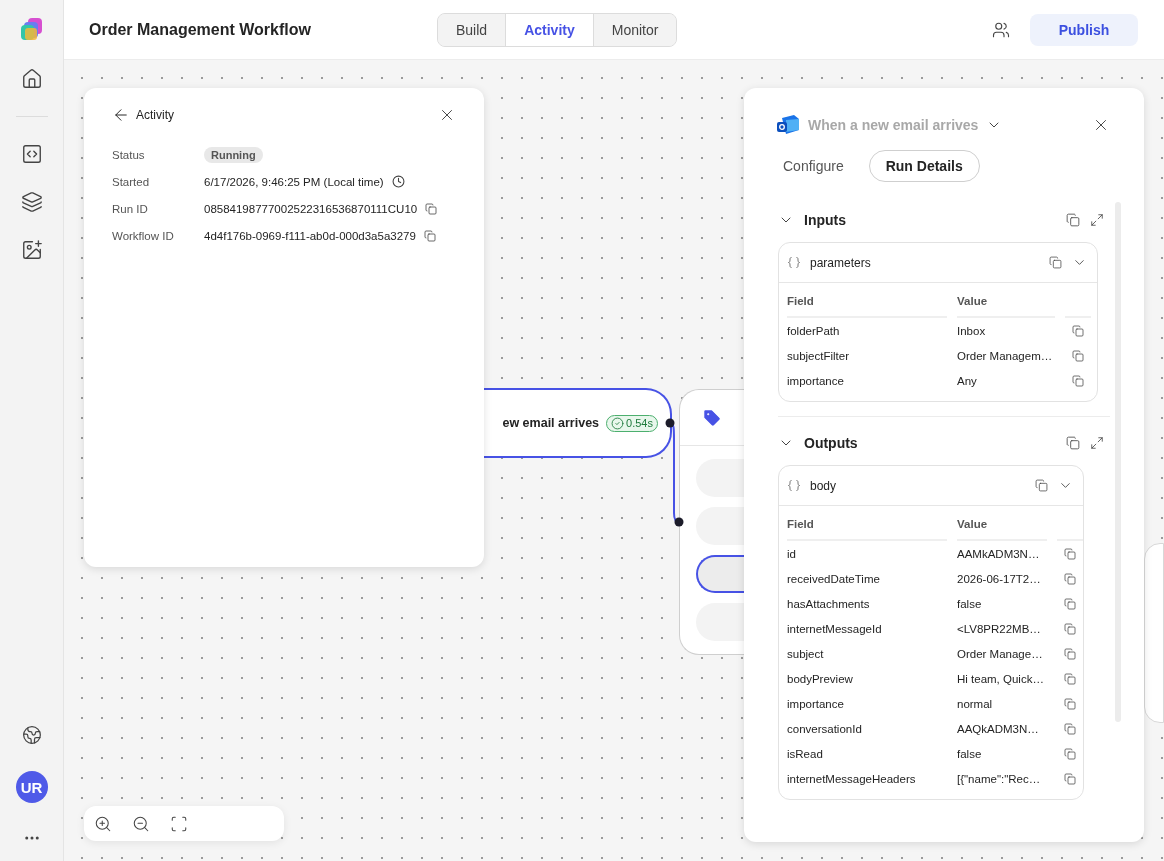 Image resolution: width=1164 pixels, height=861 pixels. Describe the element at coordinates (130, 208) in the screenshot. I see `field-label: Run ID` at that location.